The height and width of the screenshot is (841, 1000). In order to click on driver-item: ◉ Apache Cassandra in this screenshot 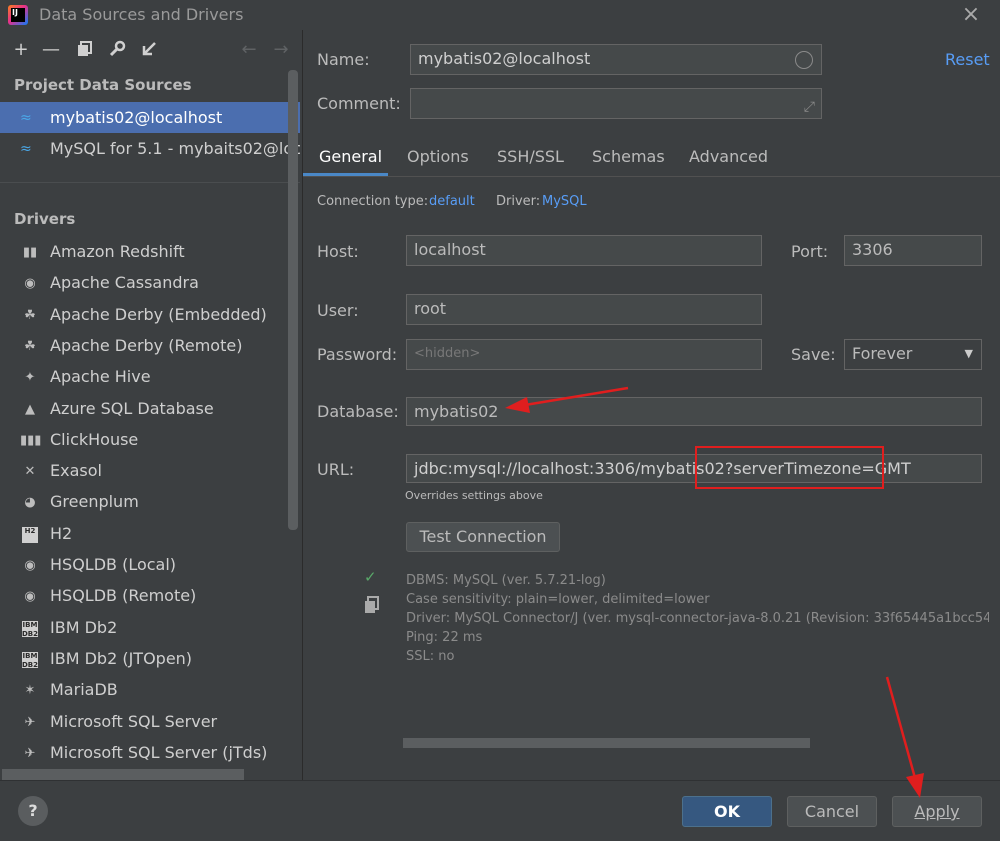, I will do `click(143, 283)`.